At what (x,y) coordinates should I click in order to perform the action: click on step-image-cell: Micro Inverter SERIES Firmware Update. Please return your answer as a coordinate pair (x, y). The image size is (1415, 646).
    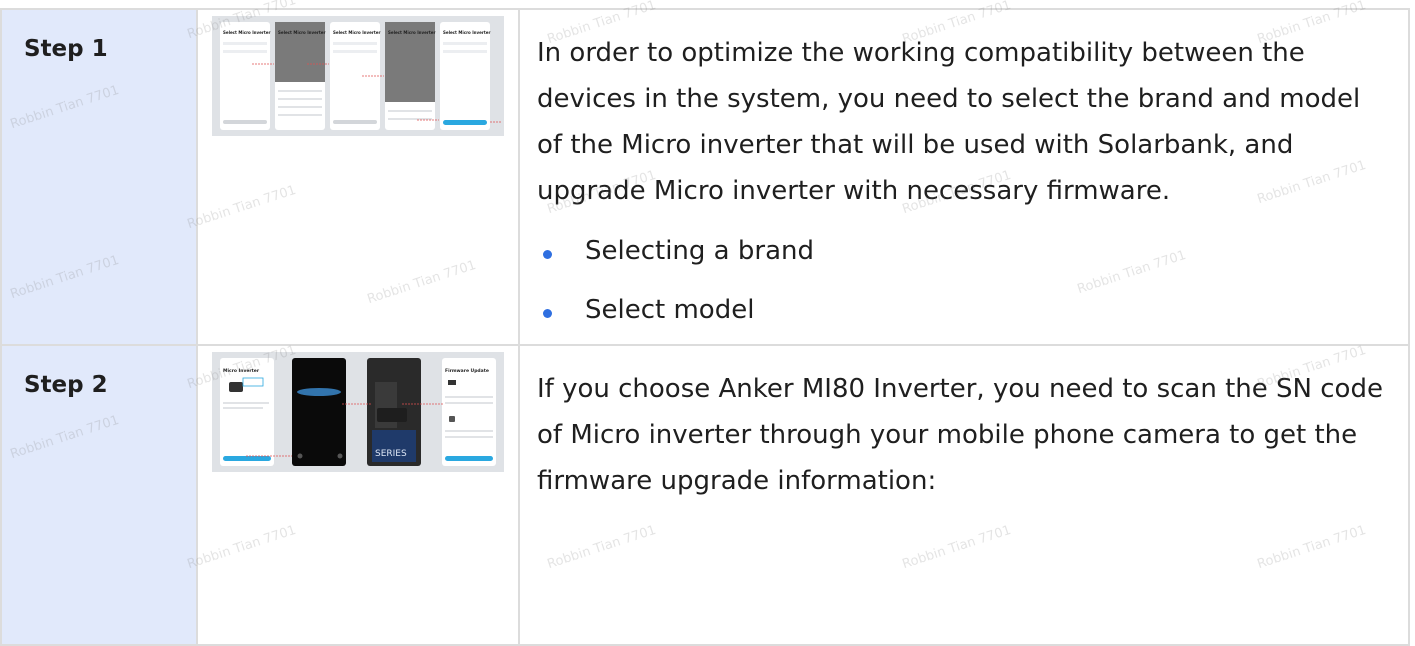
    Looking at the image, I should click on (358, 495).